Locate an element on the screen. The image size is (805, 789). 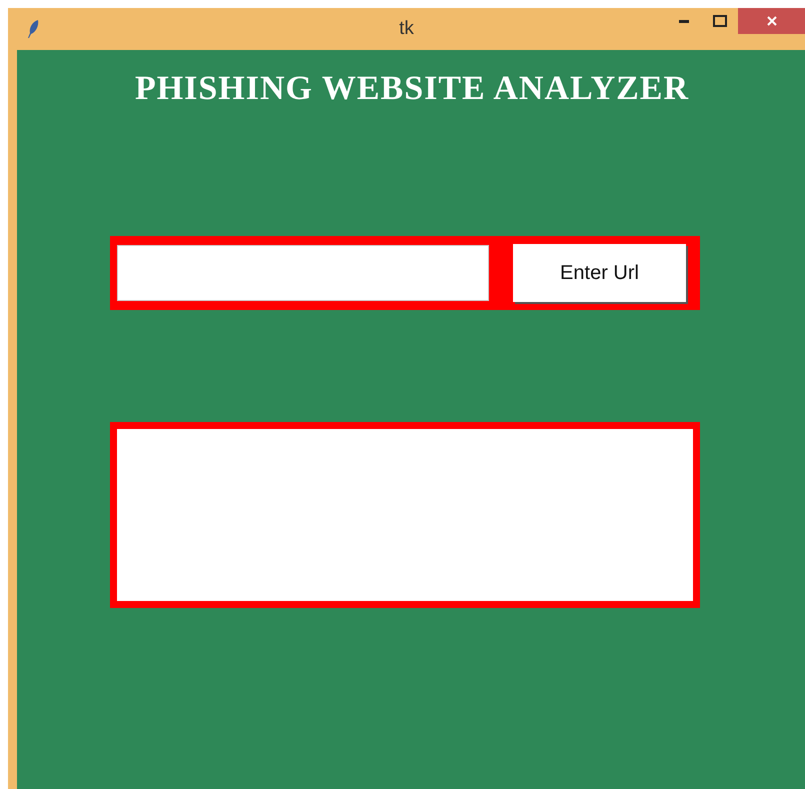
window-title: tk is located at coordinates (406, 29).